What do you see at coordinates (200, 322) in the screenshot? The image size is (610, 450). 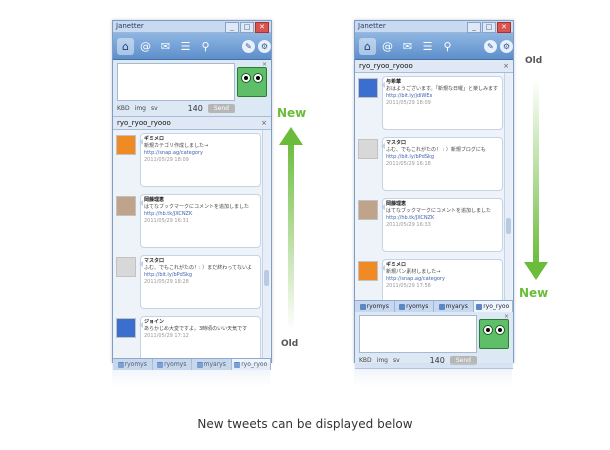 I see `tweet-author: ジョイン` at bounding box center [200, 322].